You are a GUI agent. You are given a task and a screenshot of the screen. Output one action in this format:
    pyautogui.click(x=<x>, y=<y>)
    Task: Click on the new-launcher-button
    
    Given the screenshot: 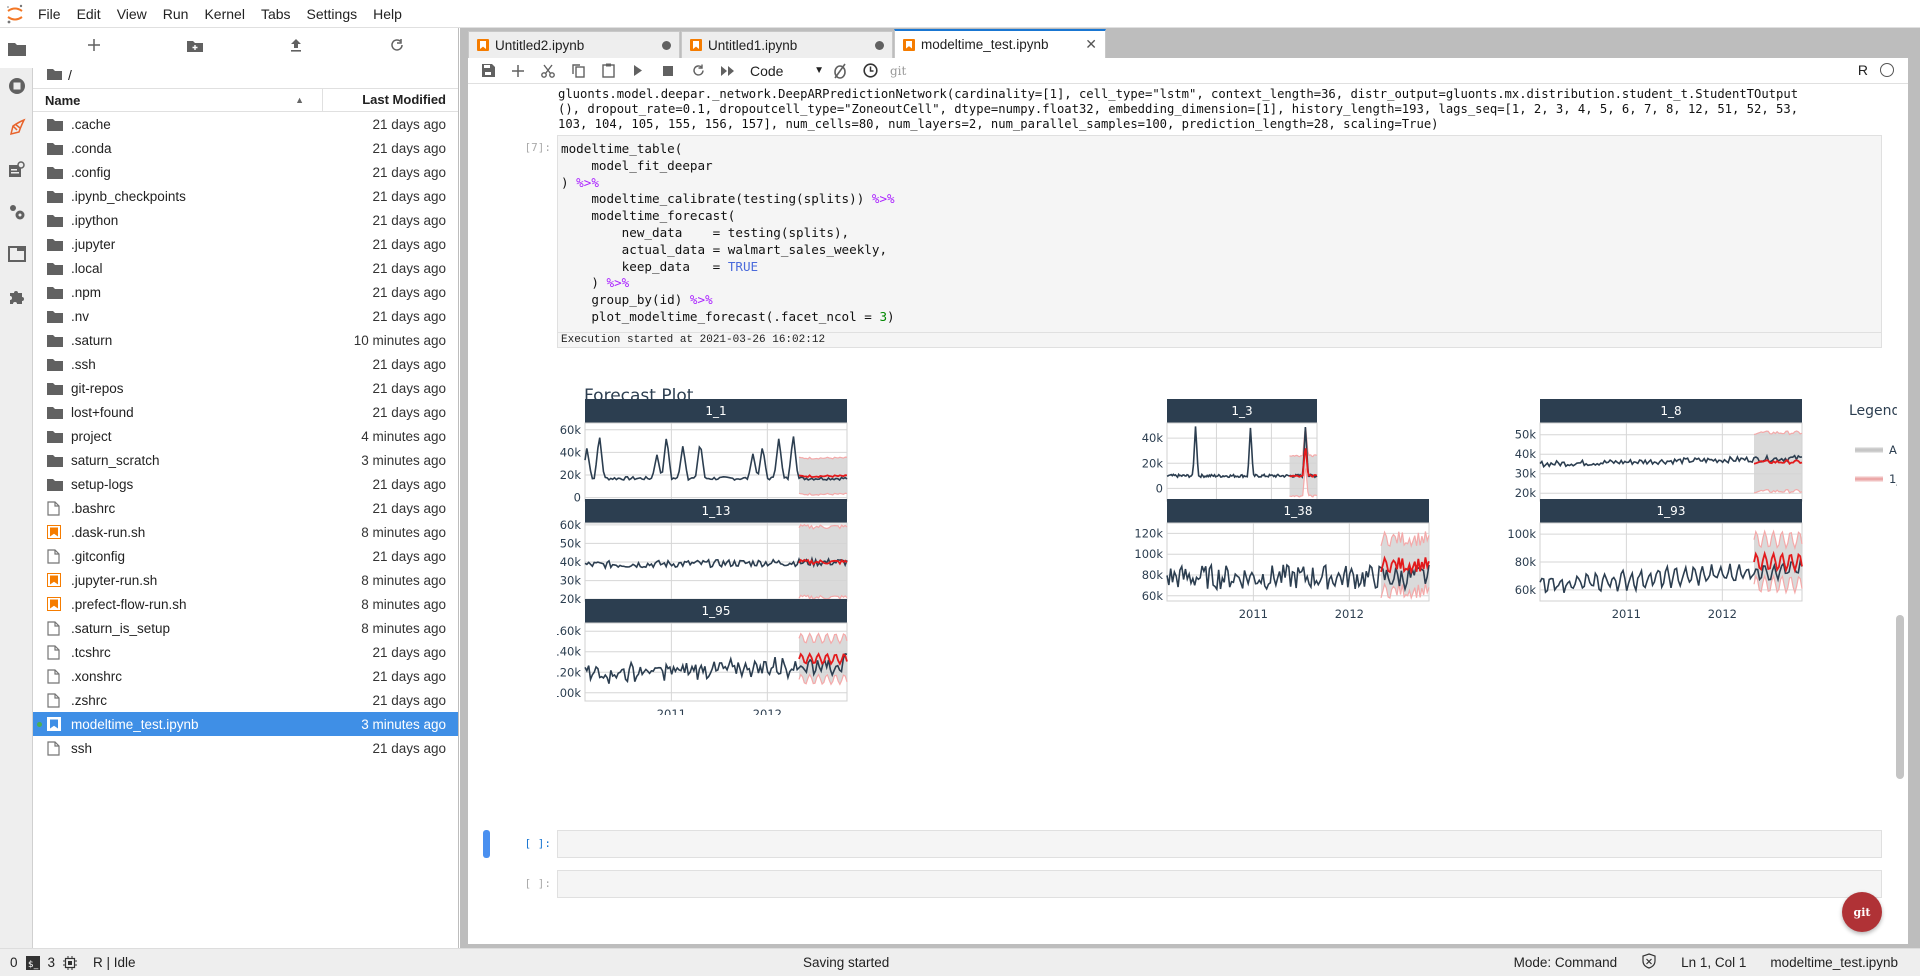 What is the action you would take?
    pyautogui.click(x=94, y=45)
    